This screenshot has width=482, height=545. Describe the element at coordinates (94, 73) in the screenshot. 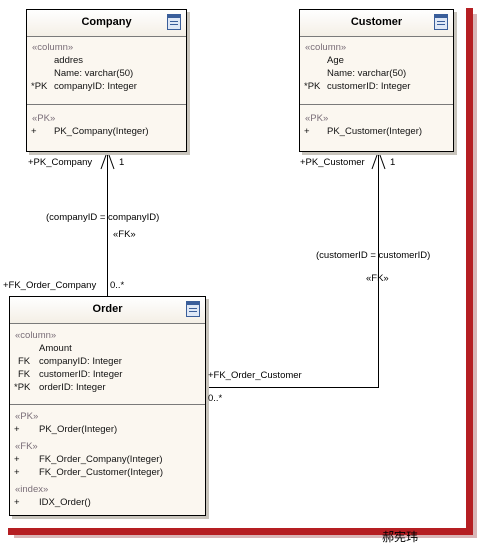

I see `company-column-row: Name: varchar(50)` at that location.